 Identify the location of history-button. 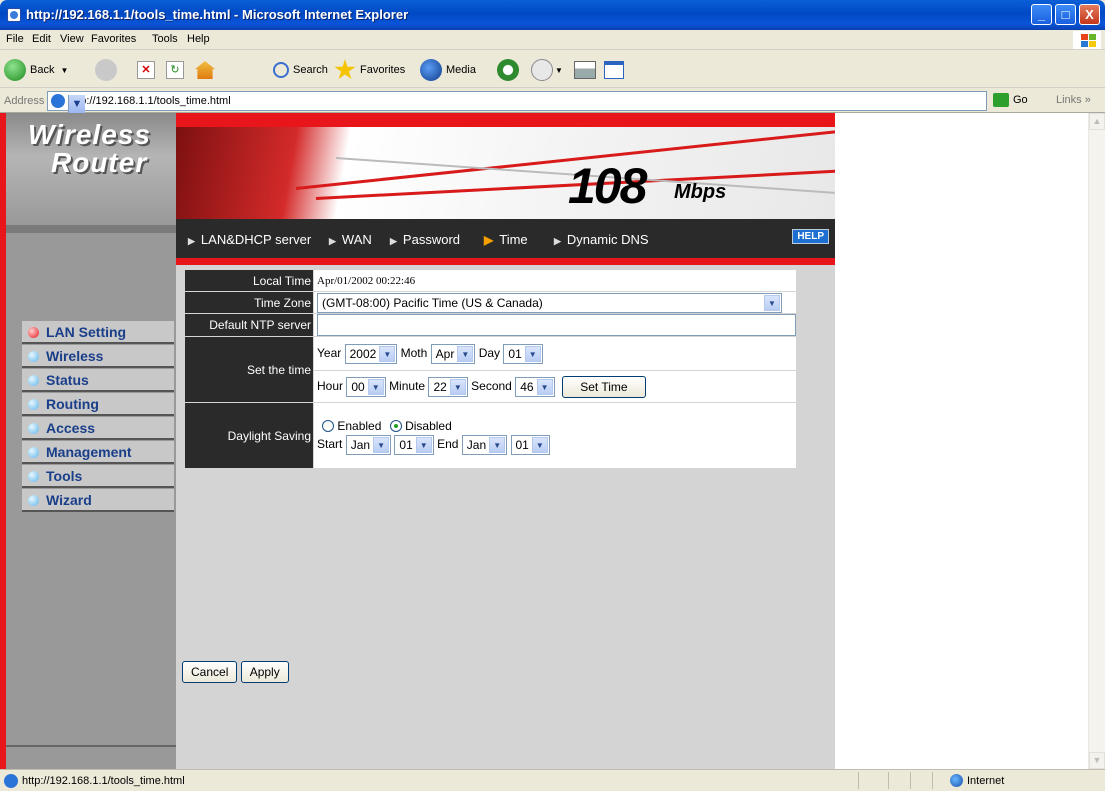
(508, 70).